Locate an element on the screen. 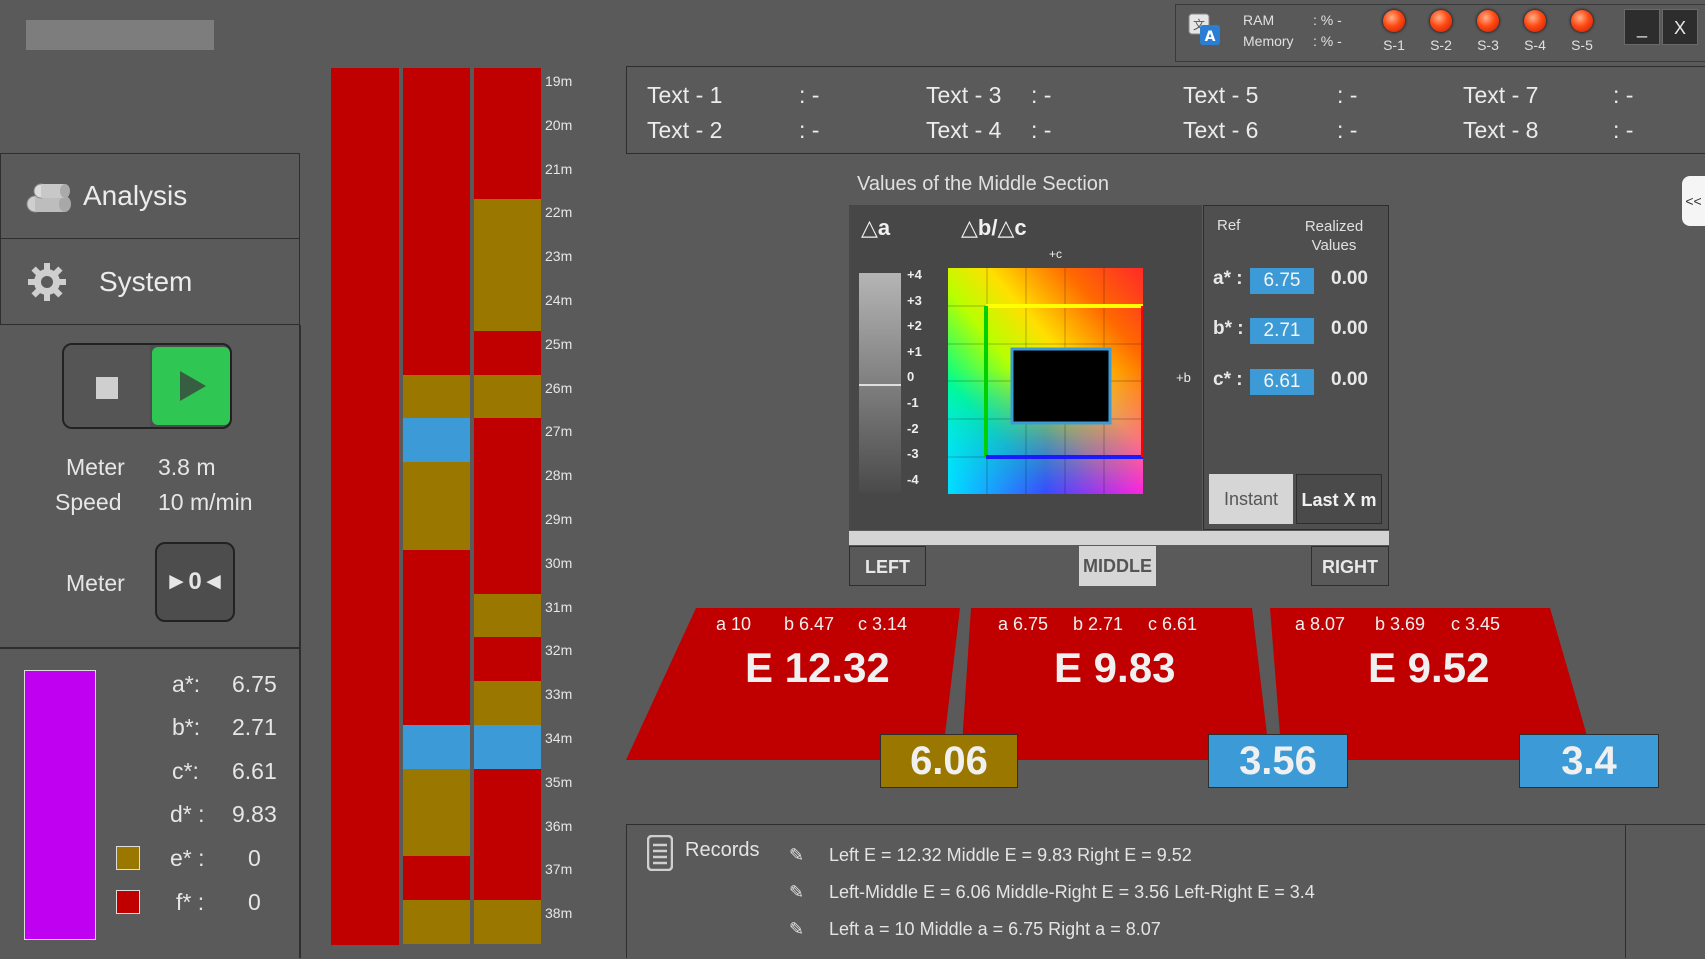 Image resolution: width=1705 pixels, height=959 pixels. text-1-label: Text - 1 is located at coordinates (685, 95).